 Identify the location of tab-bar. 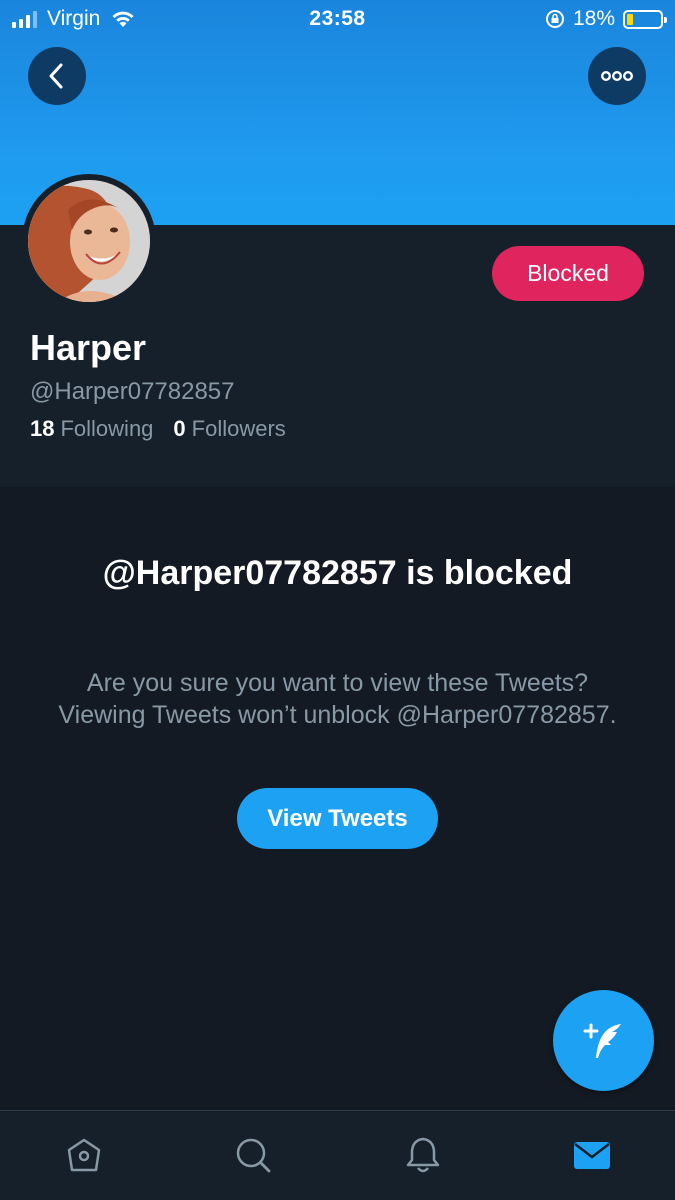
(337, 1155).